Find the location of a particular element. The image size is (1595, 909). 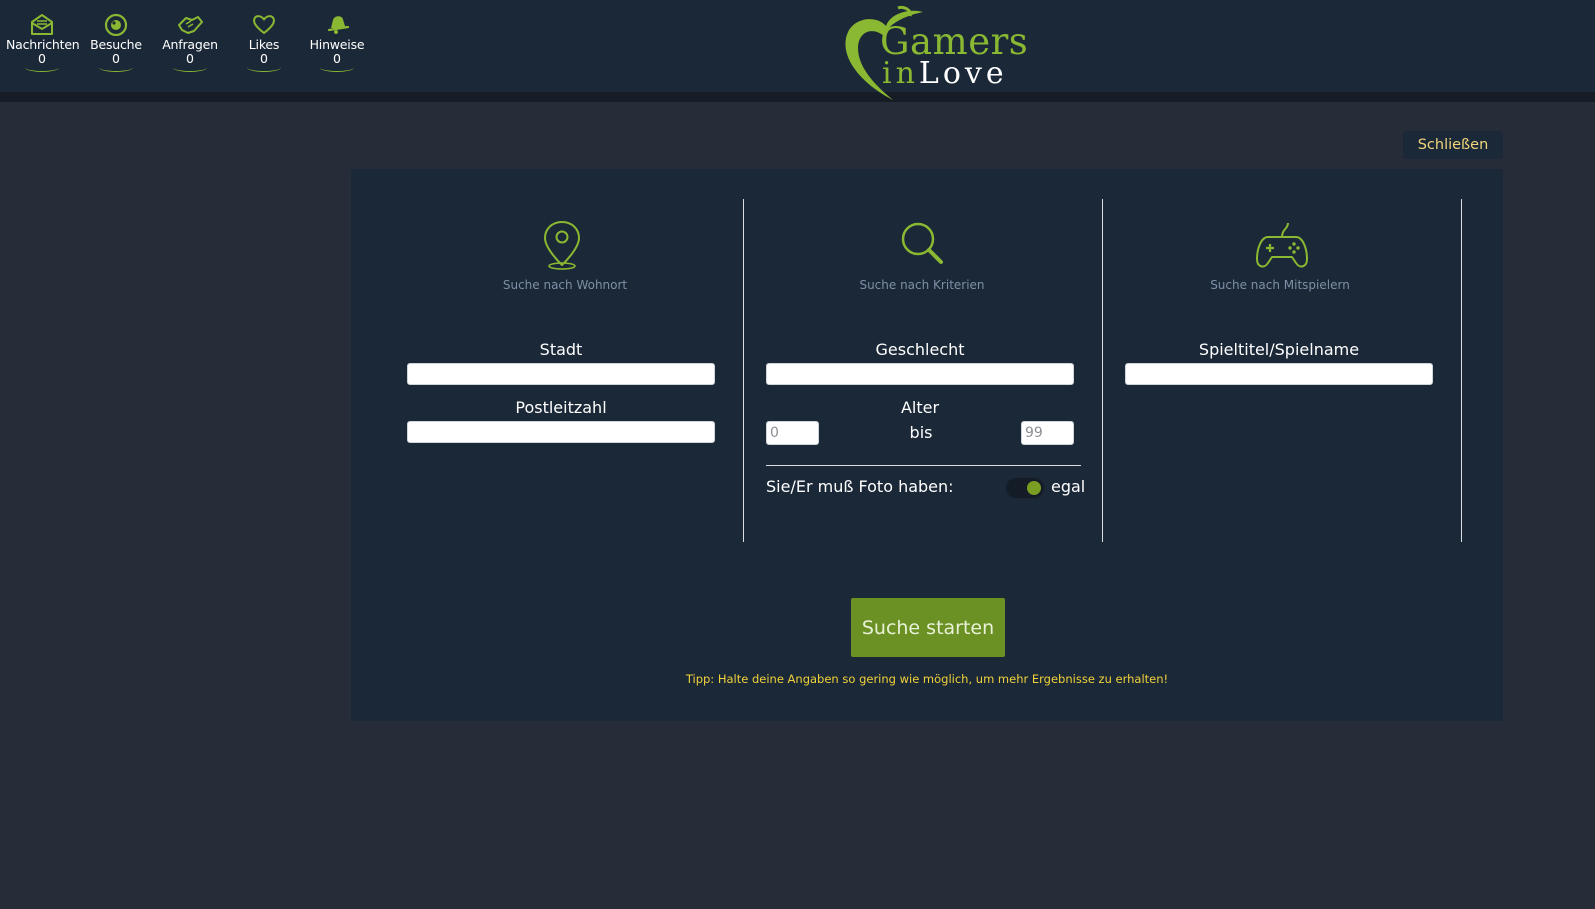

start-search-button: Suche starten is located at coordinates (928, 627).